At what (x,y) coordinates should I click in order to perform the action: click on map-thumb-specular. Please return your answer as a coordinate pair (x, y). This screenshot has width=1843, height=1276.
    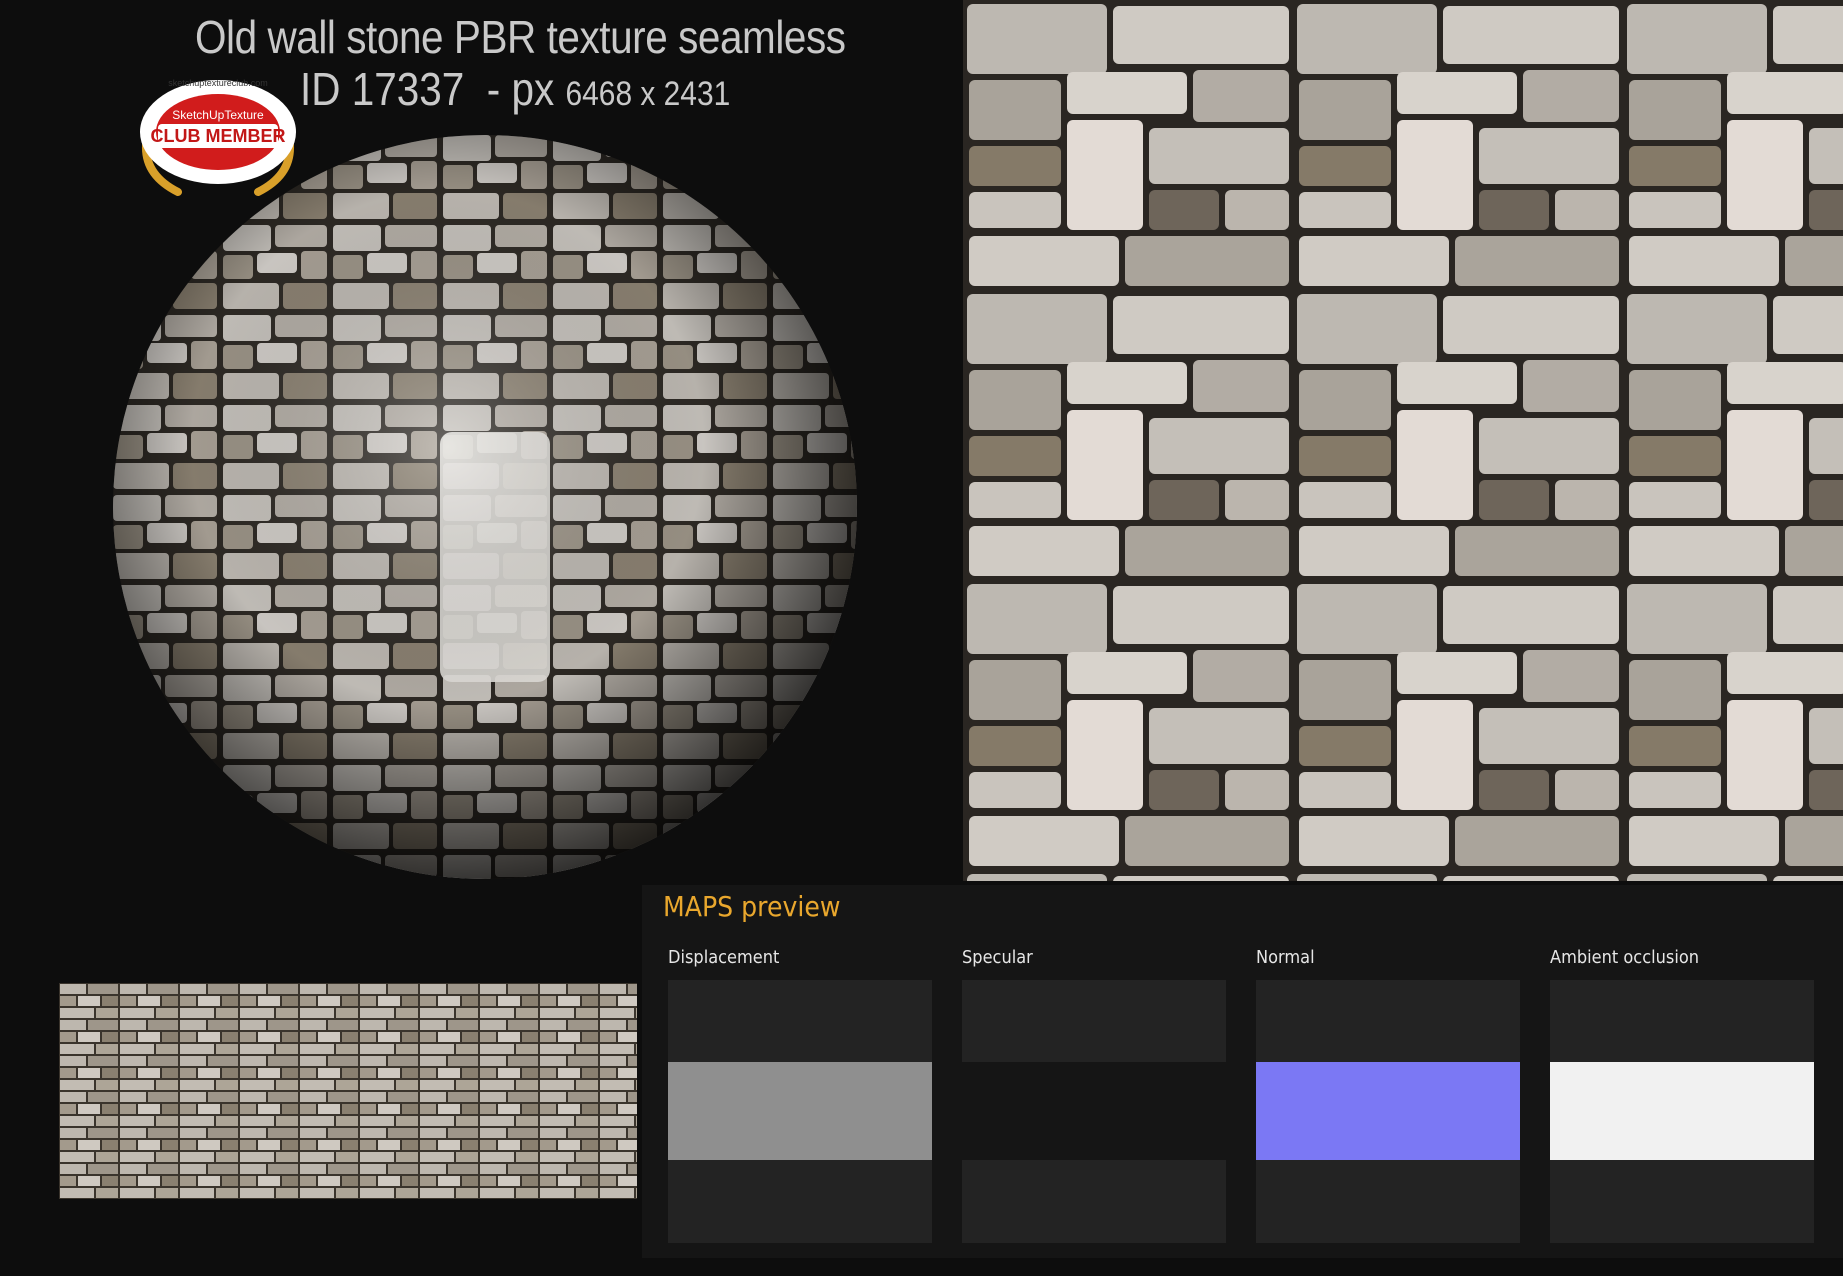
    Looking at the image, I should click on (1094, 1111).